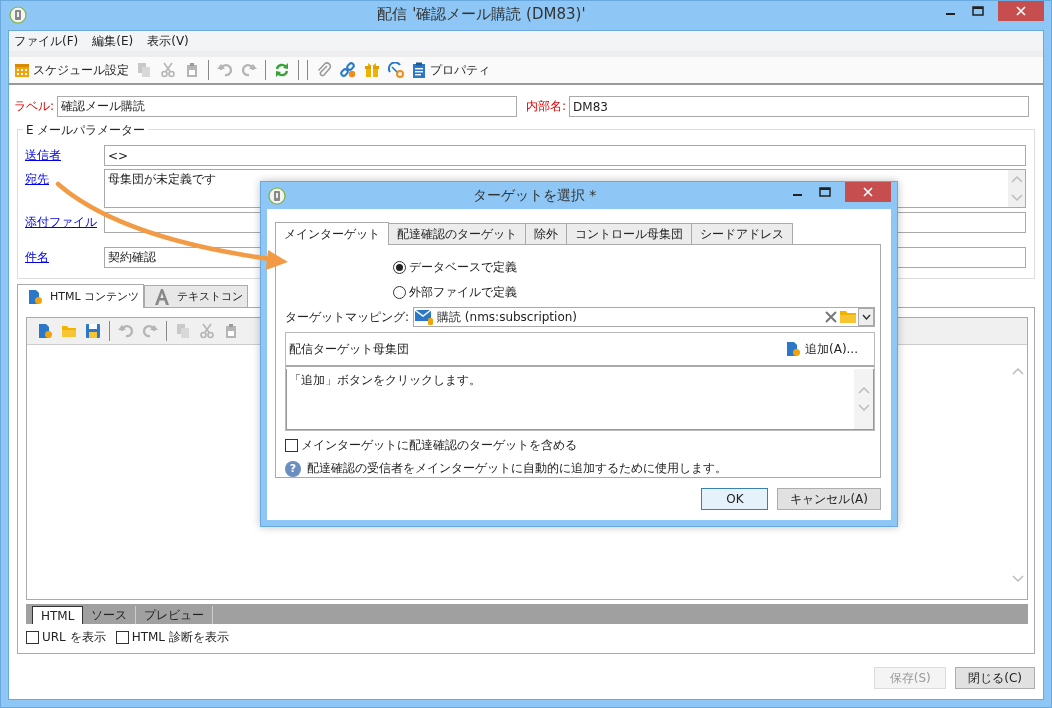 The height and width of the screenshot is (708, 1052). I want to click on window-title: 配信 '確認メール購読 (DM83)', so click(481, 14).